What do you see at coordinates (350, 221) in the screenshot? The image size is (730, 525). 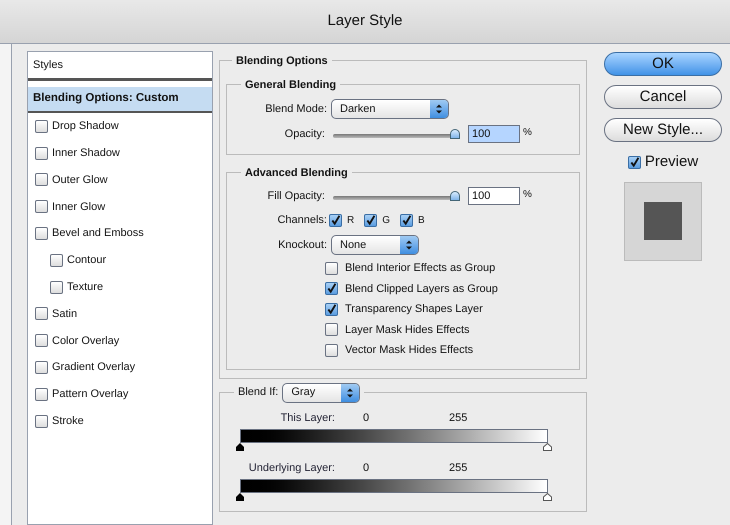 I see `checkbox-label: R` at bounding box center [350, 221].